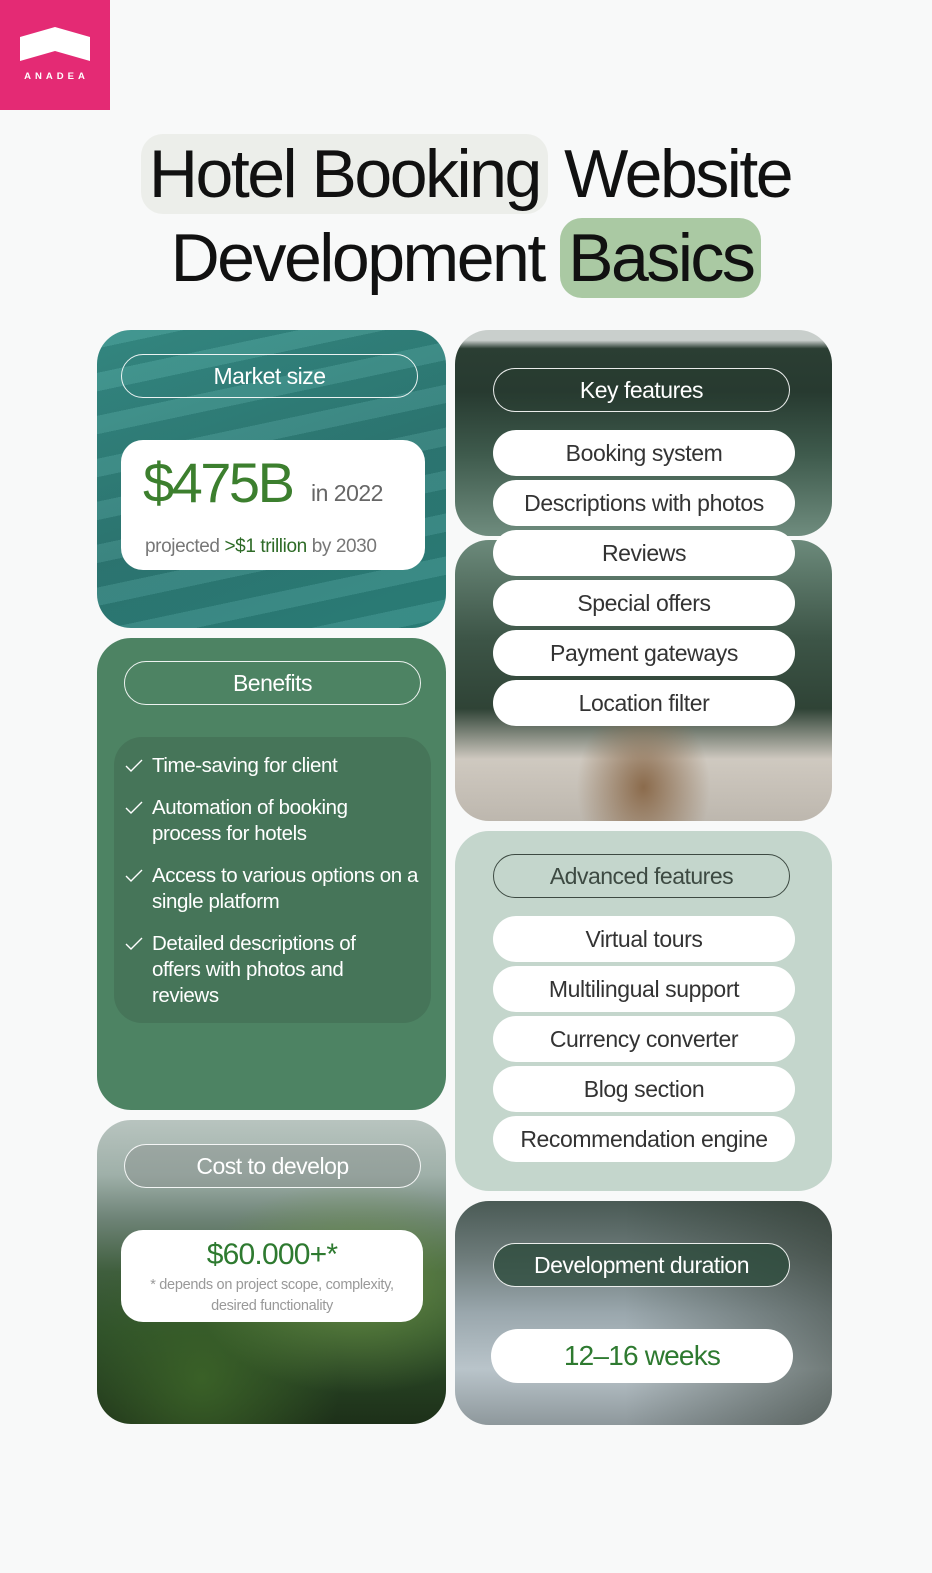  What do you see at coordinates (644, 1089) in the screenshot?
I see `advanced-feature-item: Blog section` at bounding box center [644, 1089].